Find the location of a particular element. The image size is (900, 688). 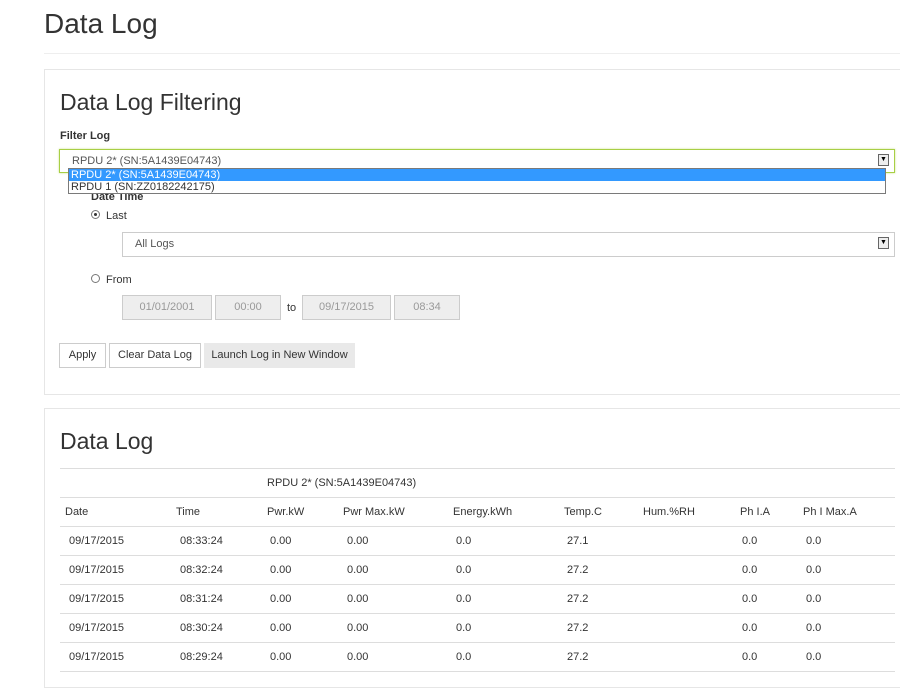

column-header-hum-rh: Hum.%RH is located at coordinates (669, 512).